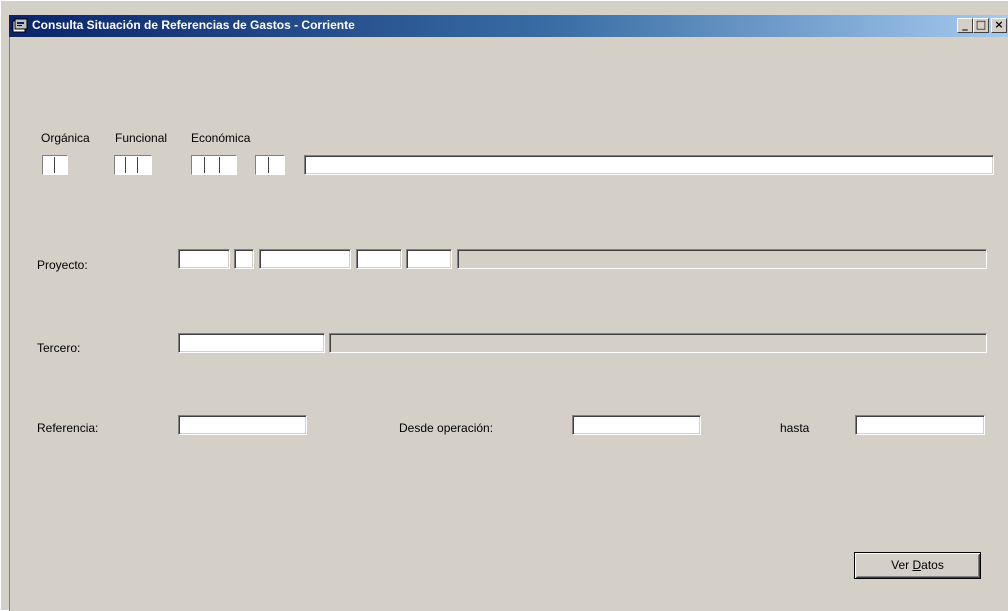 The image size is (1008, 611). I want to click on funcional-input, so click(133, 165).